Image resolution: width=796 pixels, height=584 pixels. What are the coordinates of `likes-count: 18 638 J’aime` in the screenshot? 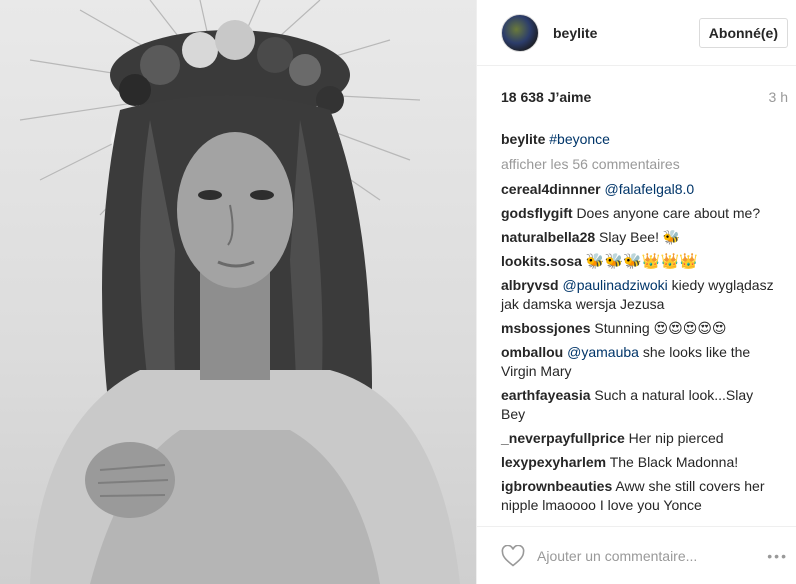 It's located at (546, 97).